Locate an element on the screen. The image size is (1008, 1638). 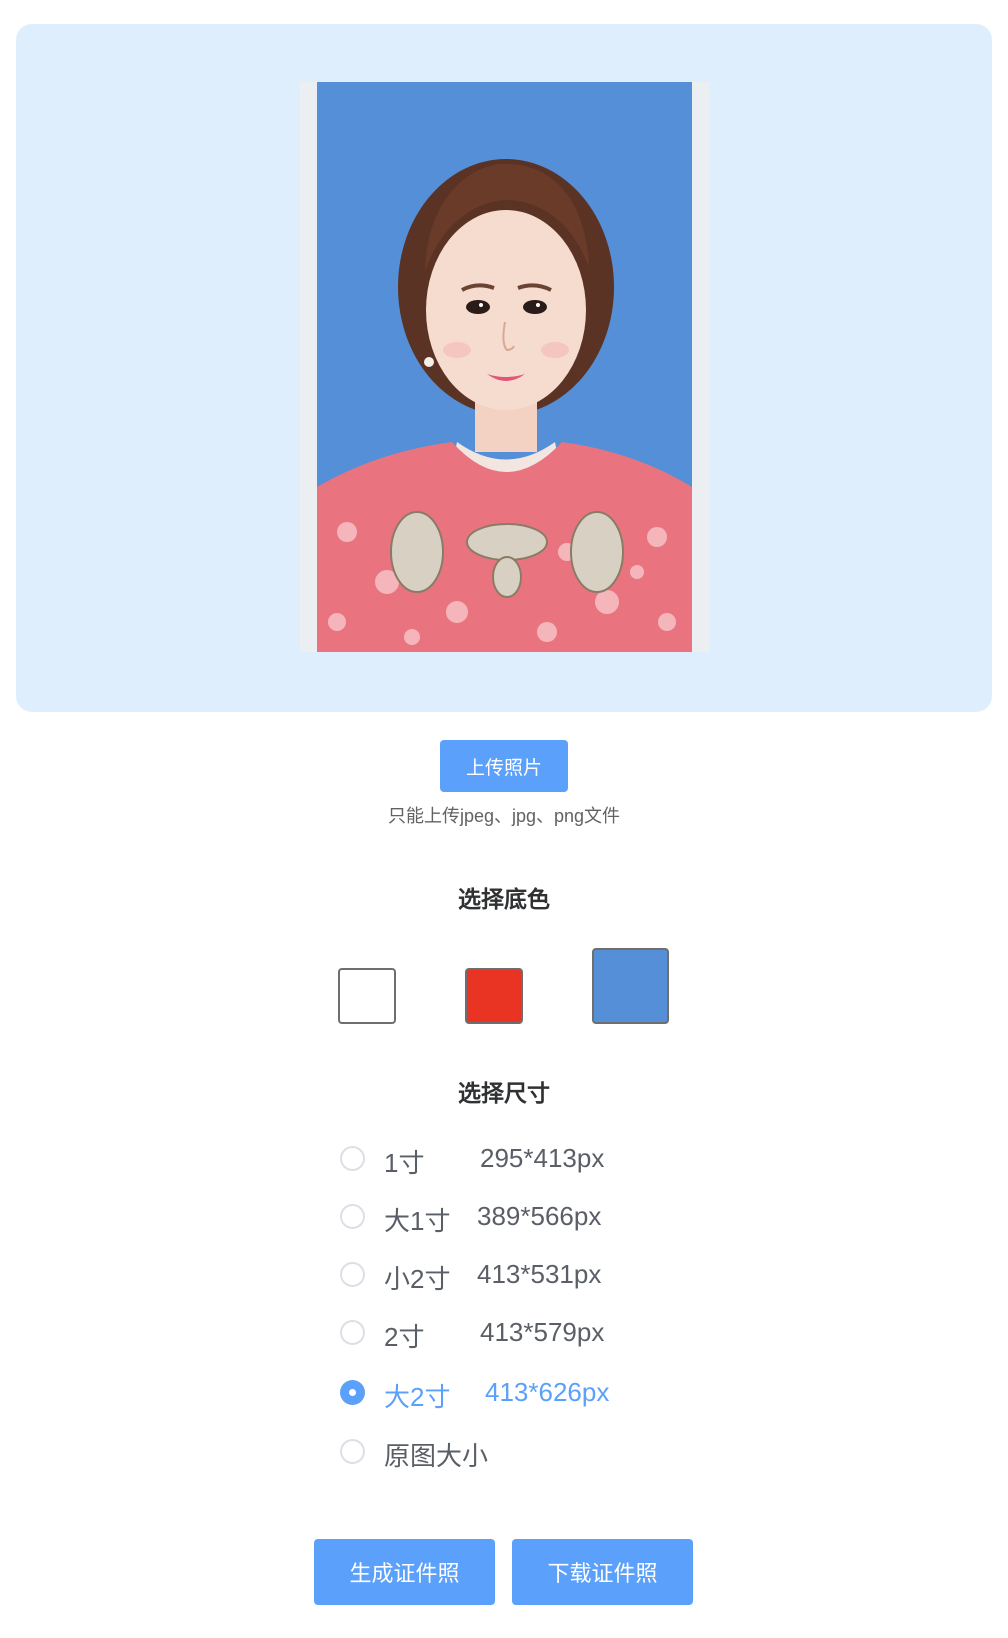
upload-photo-button: 上传照片 is located at coordinates (504, 766).